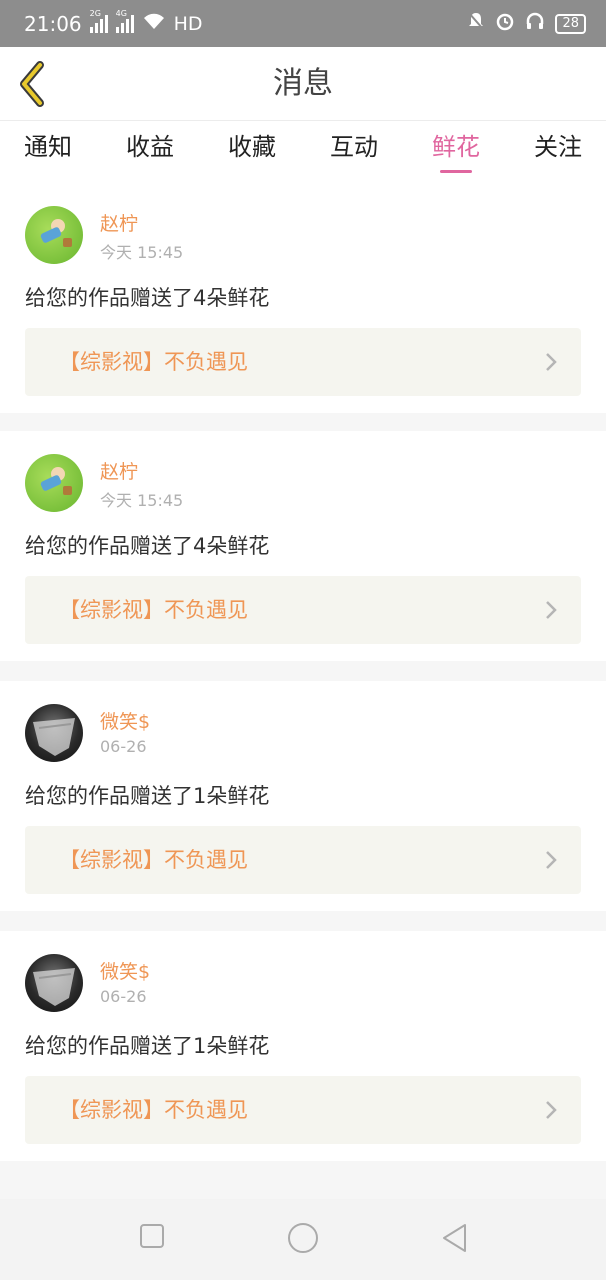  I want to click on hd-indicator: HD, so click(188, 23).